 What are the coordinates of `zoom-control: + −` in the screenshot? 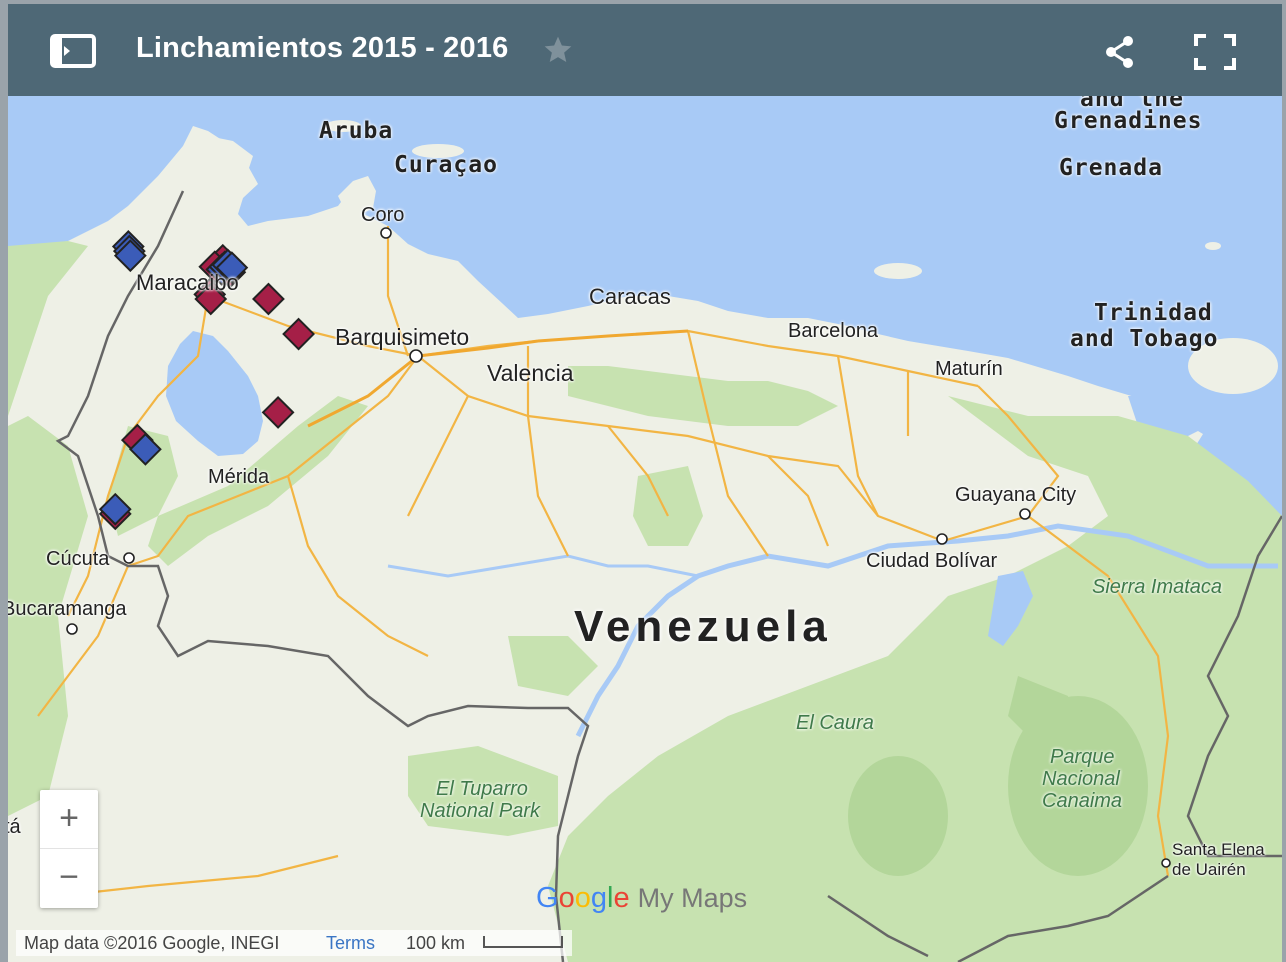 It's located at (69, 849).